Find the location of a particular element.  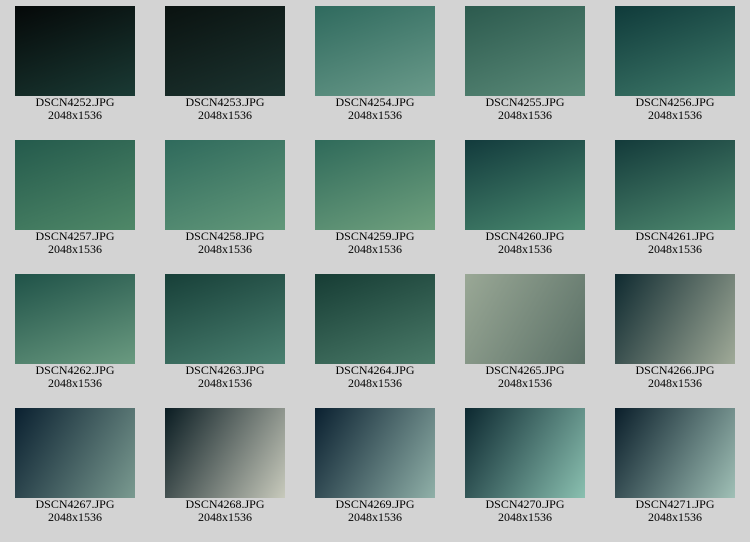

gallery-item: DSCN4264.JPG 2048x1536 is located at coordinates (375, 335).